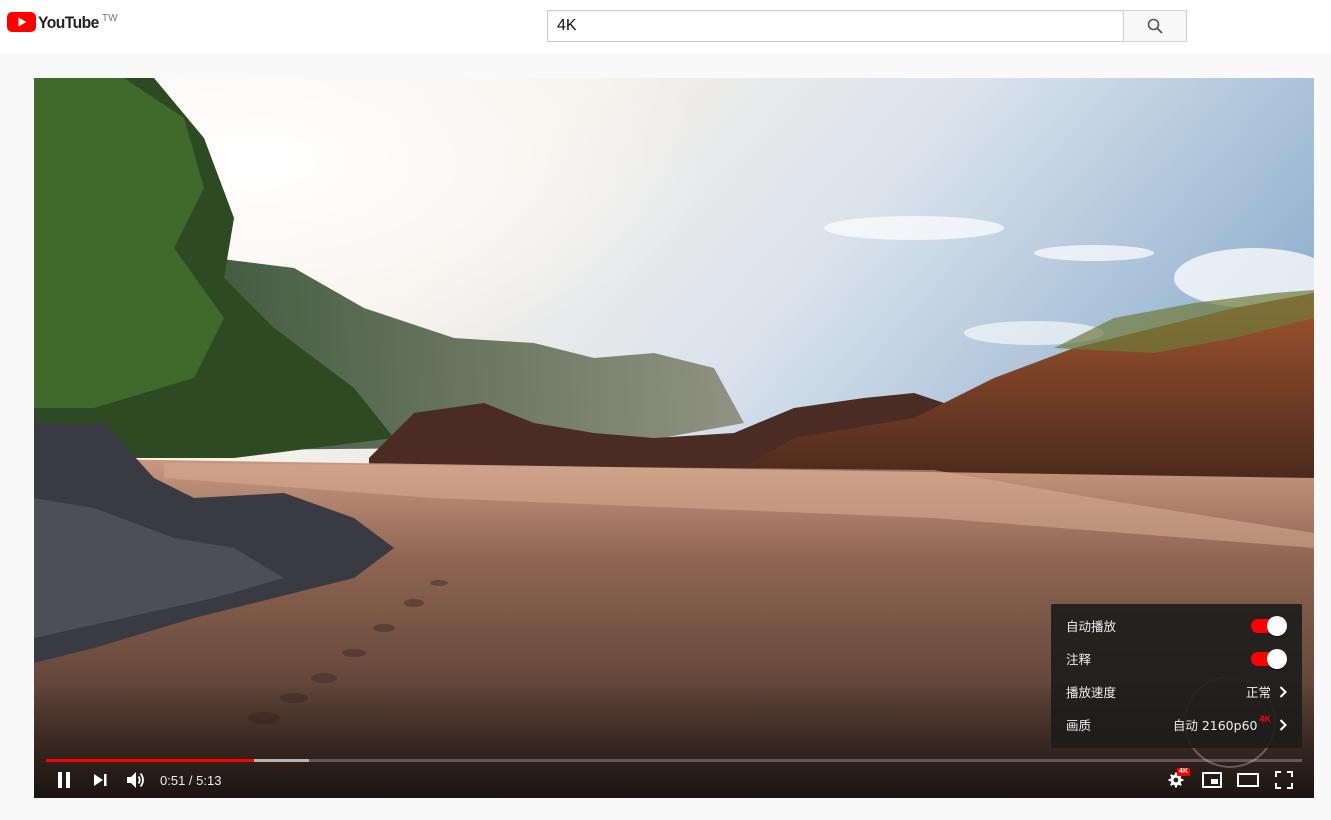 The width and height of the screenshot is (1331, 820). Describe the element at coordinates (1277, 625) in the screenshot. I see `autoplay-toggle-knob` at that location.